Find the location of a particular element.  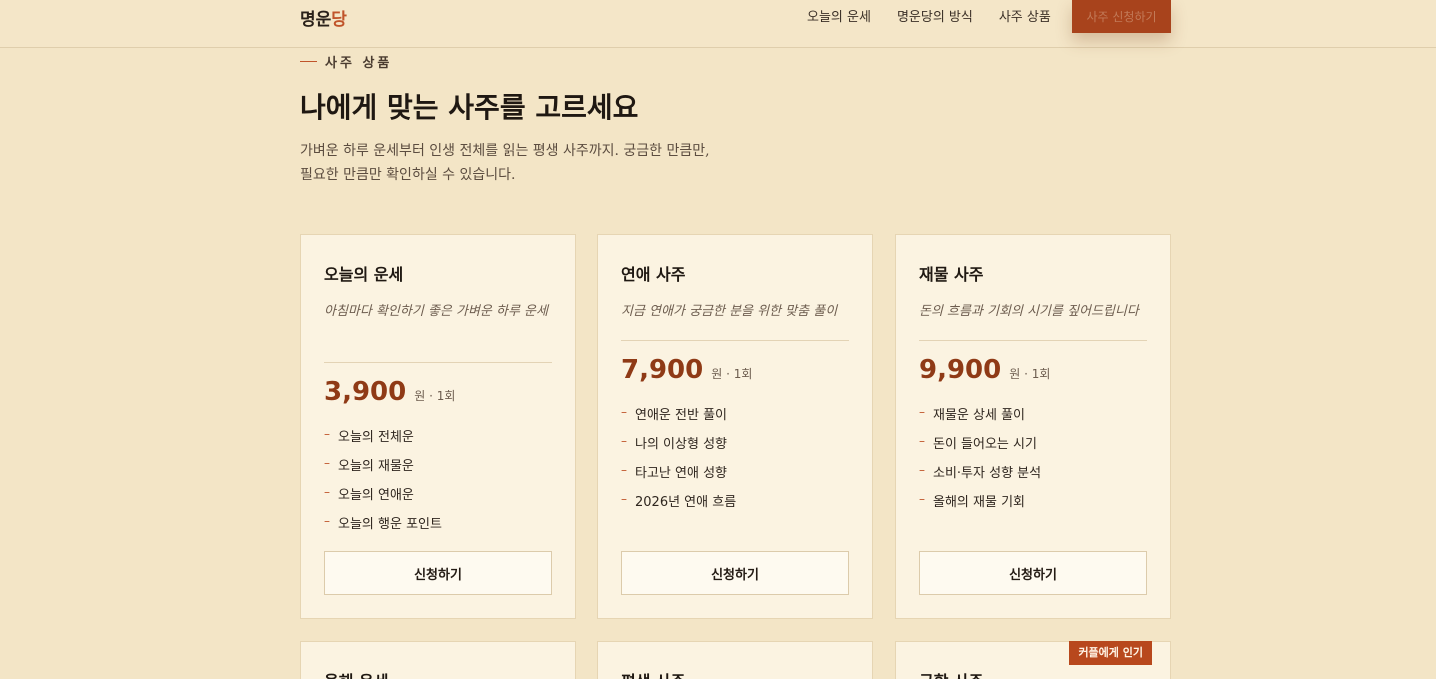

logo-accent: 당 is located at coordinates (339, 20).